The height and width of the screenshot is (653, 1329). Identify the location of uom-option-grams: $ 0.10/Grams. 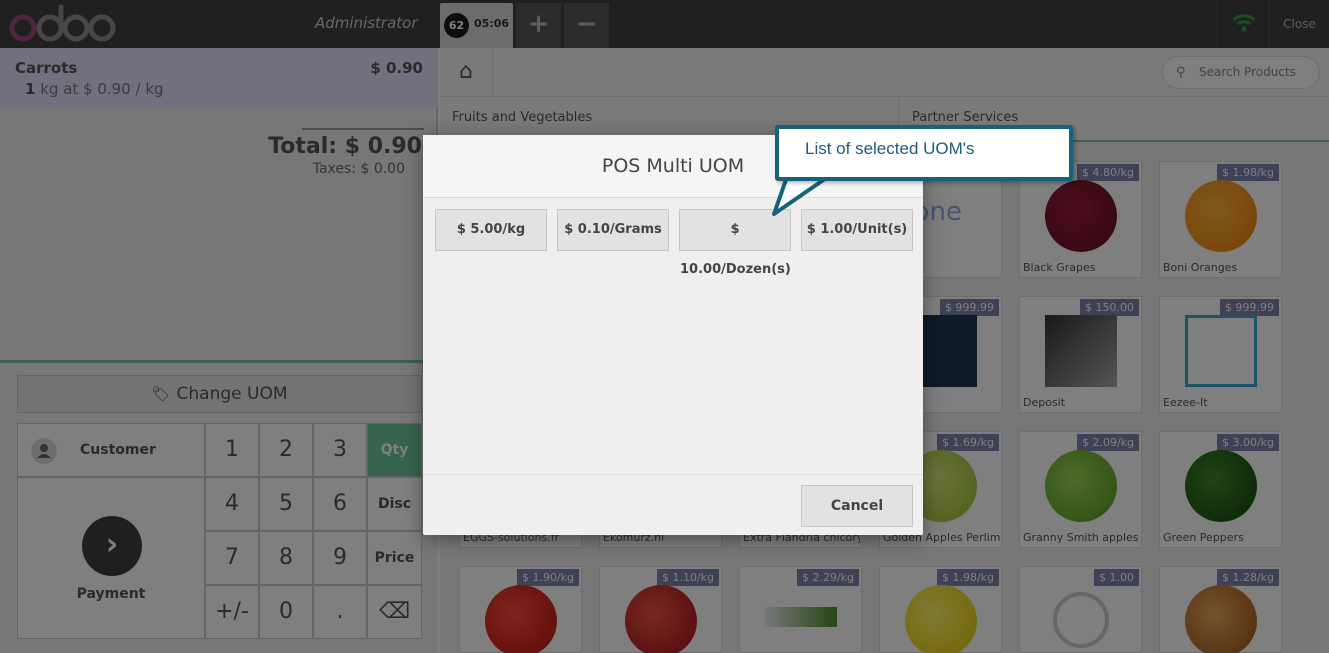
(613, 230).